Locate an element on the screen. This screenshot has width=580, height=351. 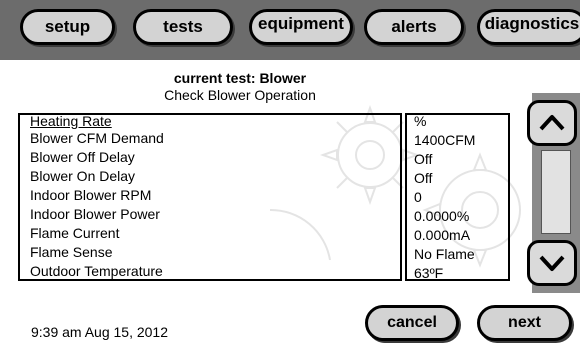
tab-alerts: alerts is located at coordinates (414, 27).